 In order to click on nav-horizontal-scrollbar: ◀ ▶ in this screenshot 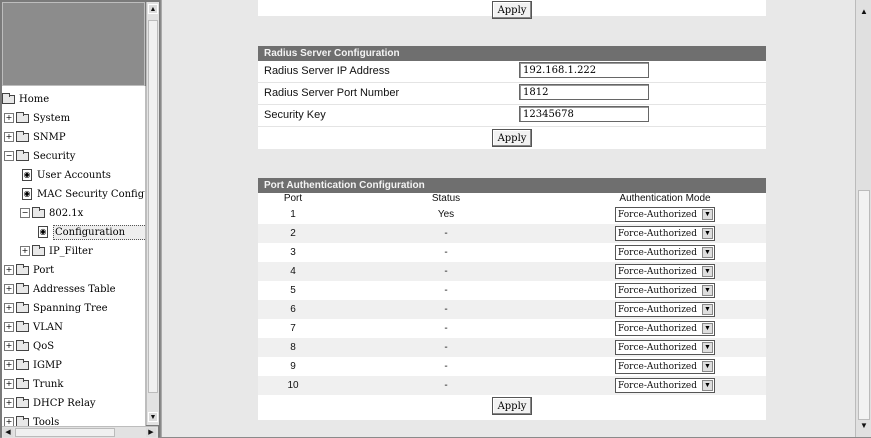, I will do `click(80, 432)`.